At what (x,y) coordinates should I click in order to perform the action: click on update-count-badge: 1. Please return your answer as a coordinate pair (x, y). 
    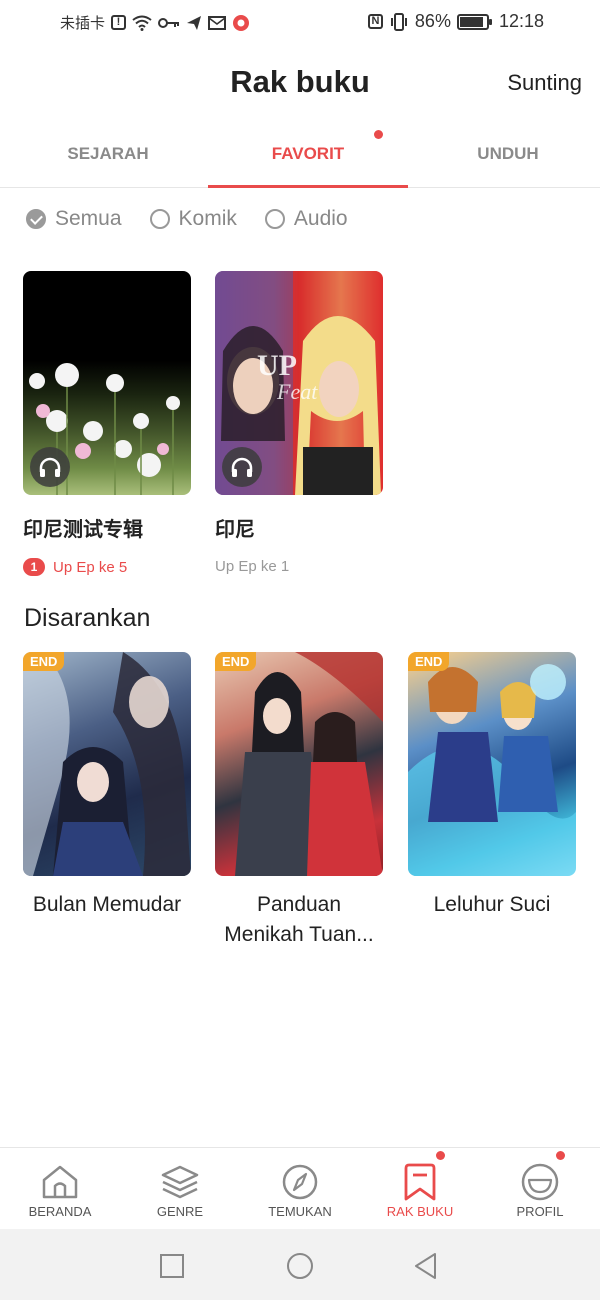
    Looking at the image, I should click on (34, 567).